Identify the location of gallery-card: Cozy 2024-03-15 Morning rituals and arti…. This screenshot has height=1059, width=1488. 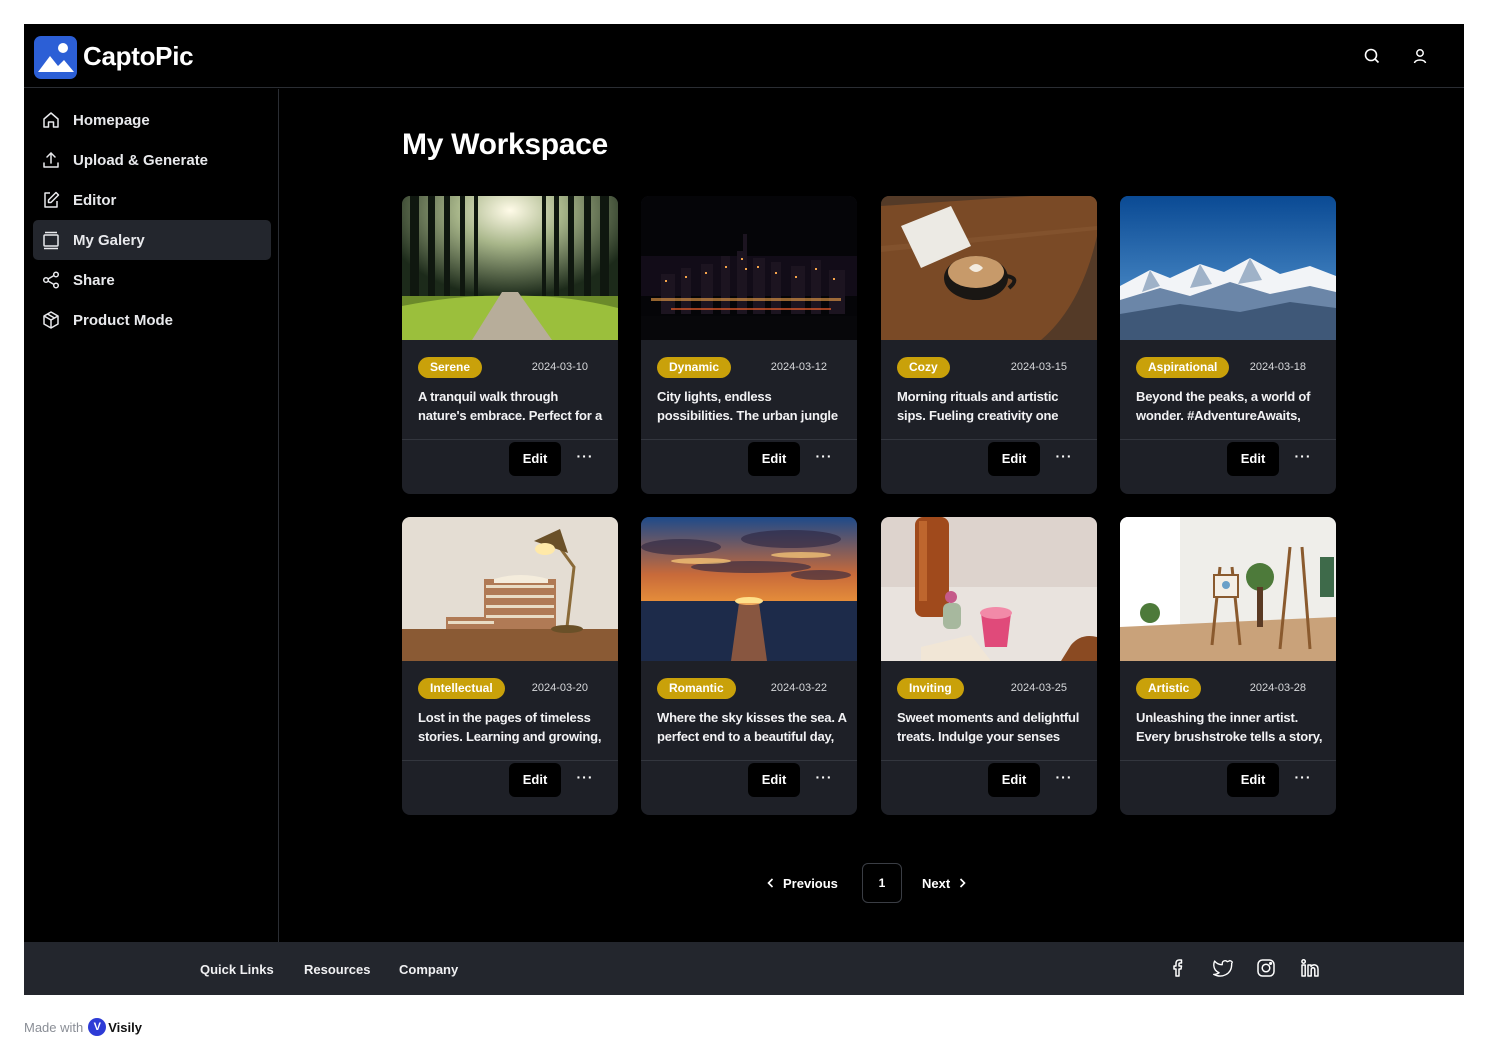
(989, 345).